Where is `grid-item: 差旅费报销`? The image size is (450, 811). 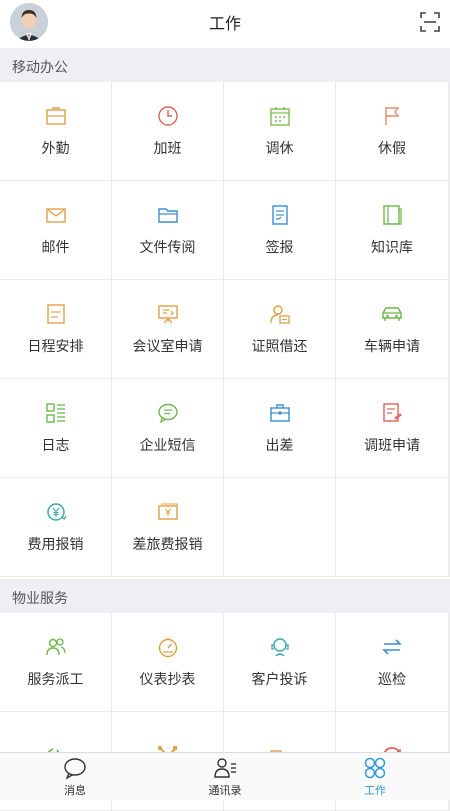
grid-item: 差旅费报销 is located at coordinates (167, 527).